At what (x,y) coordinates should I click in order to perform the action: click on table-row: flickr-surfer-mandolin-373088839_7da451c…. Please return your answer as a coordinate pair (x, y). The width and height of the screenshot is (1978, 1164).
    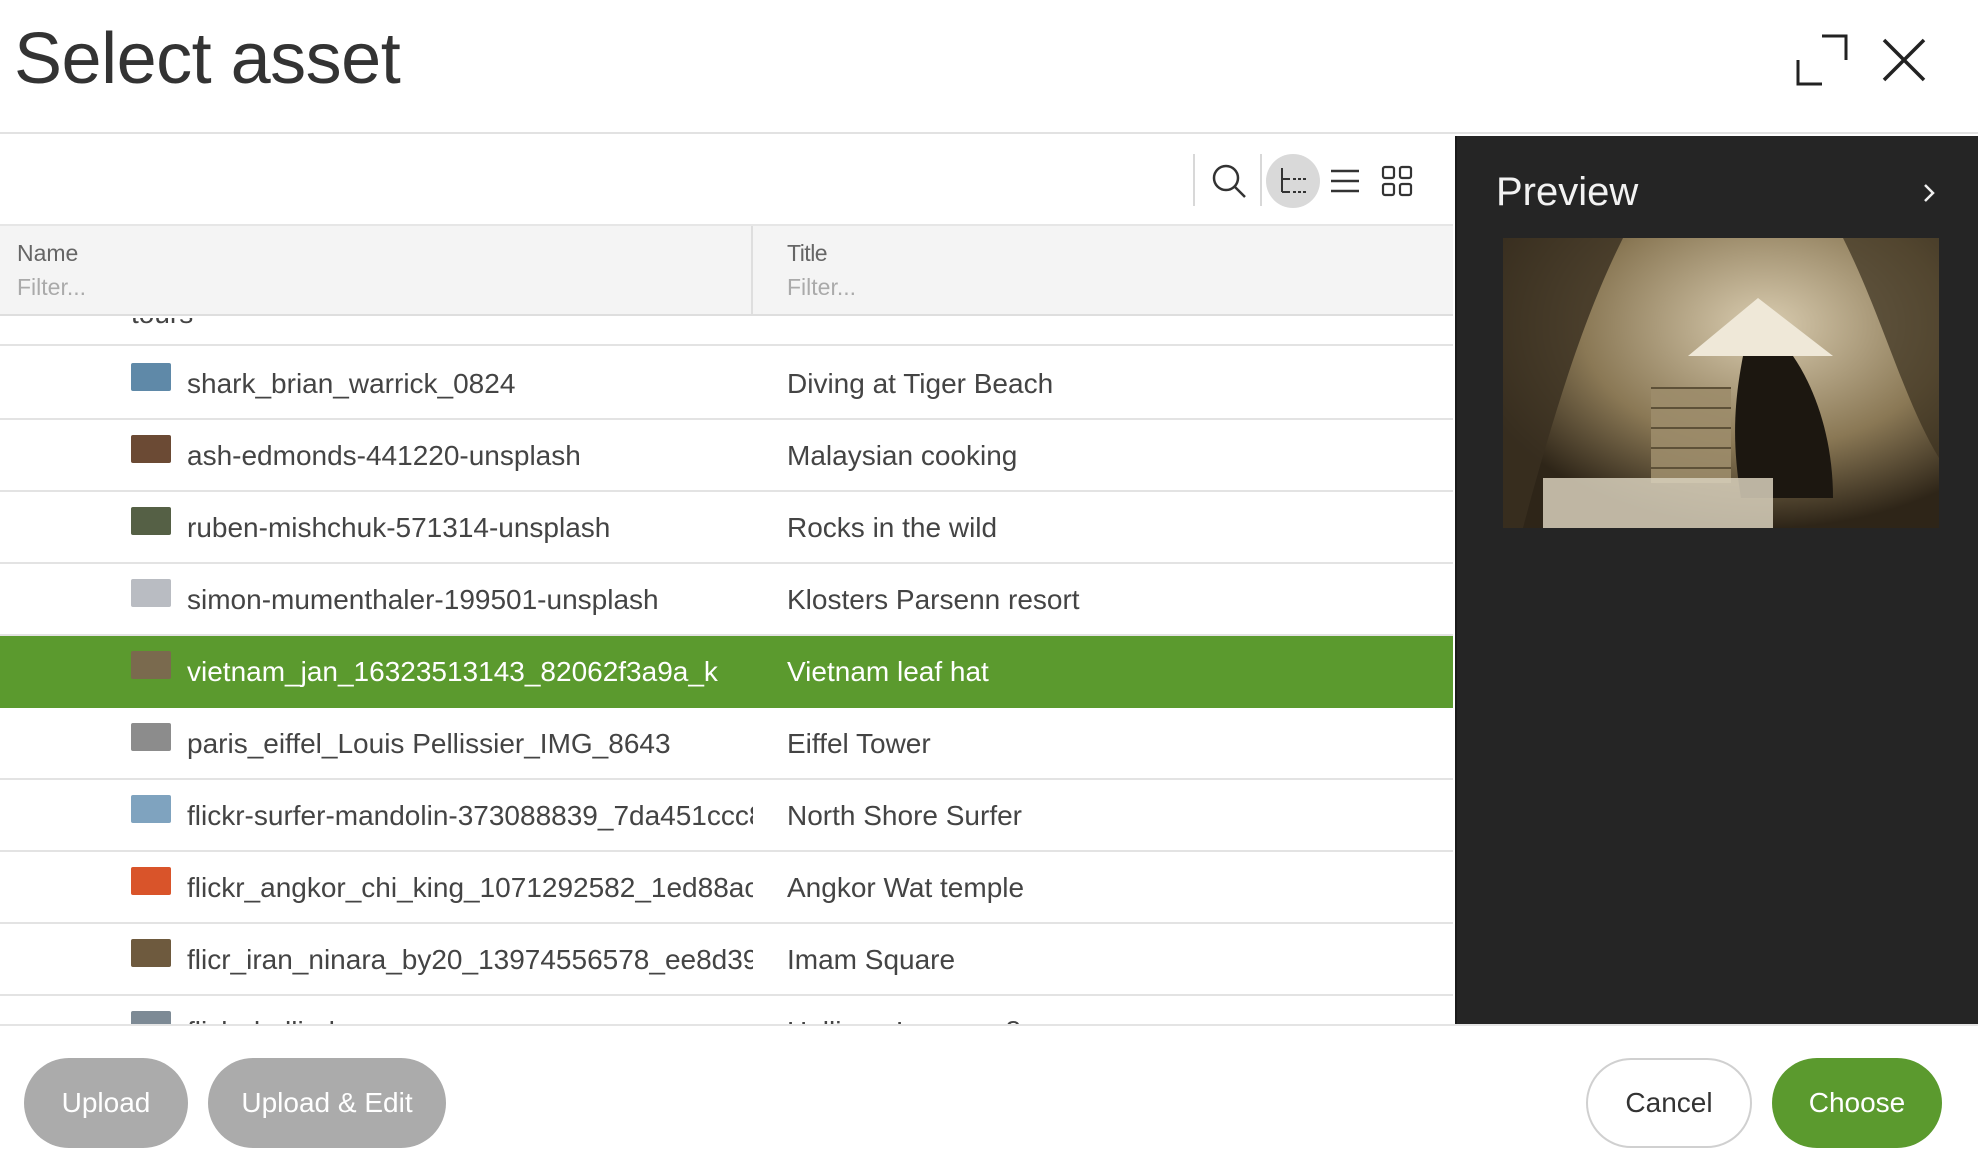
    Looking at the image, I should click on (726, 816).